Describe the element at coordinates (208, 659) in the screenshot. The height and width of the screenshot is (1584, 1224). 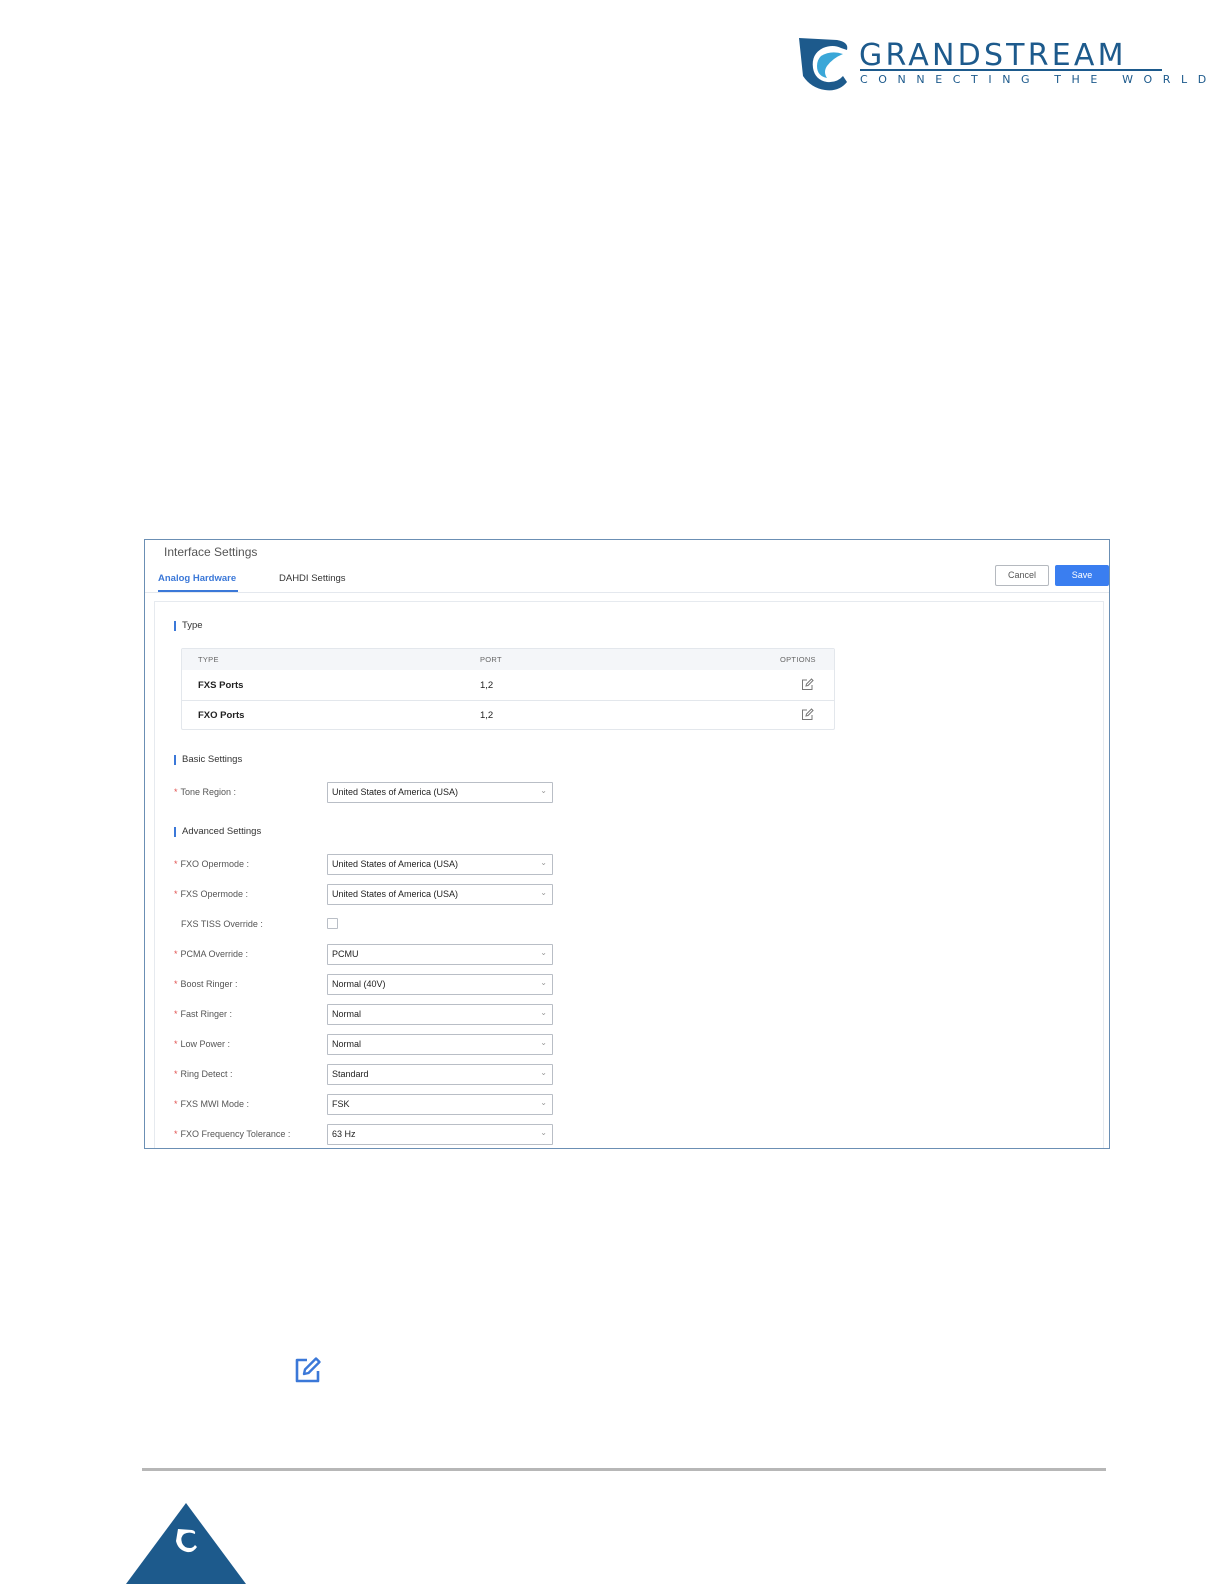
I see `column-header-type: TYPE` at that location.